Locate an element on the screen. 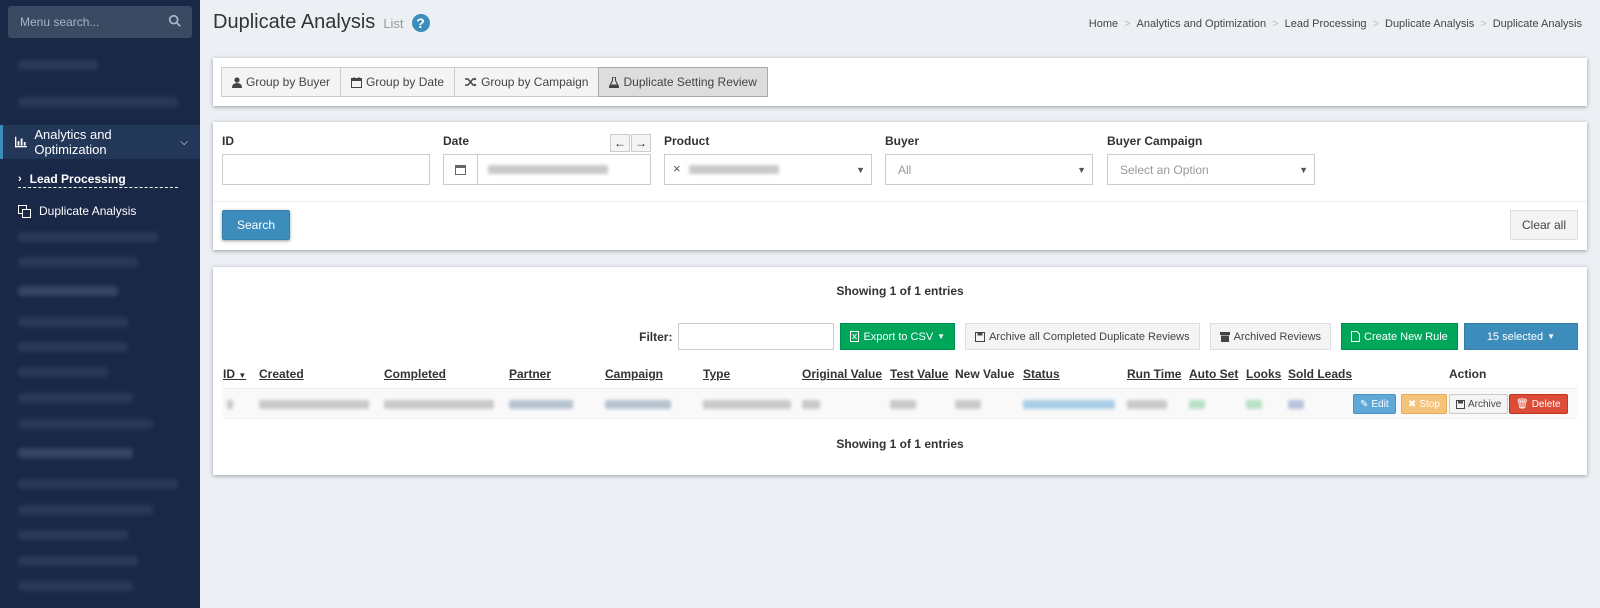  tab-group-by-campaign: Group by Campaign is located at coordinates (527, 82).